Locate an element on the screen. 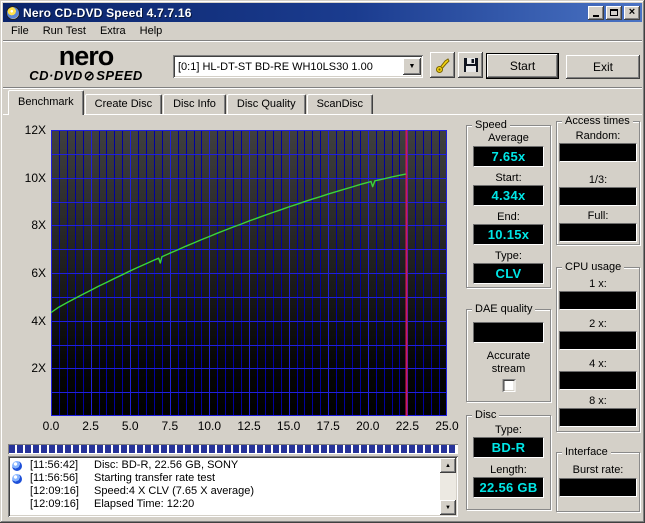  speed-type-label: Type: is located at coordinates (508, 256).